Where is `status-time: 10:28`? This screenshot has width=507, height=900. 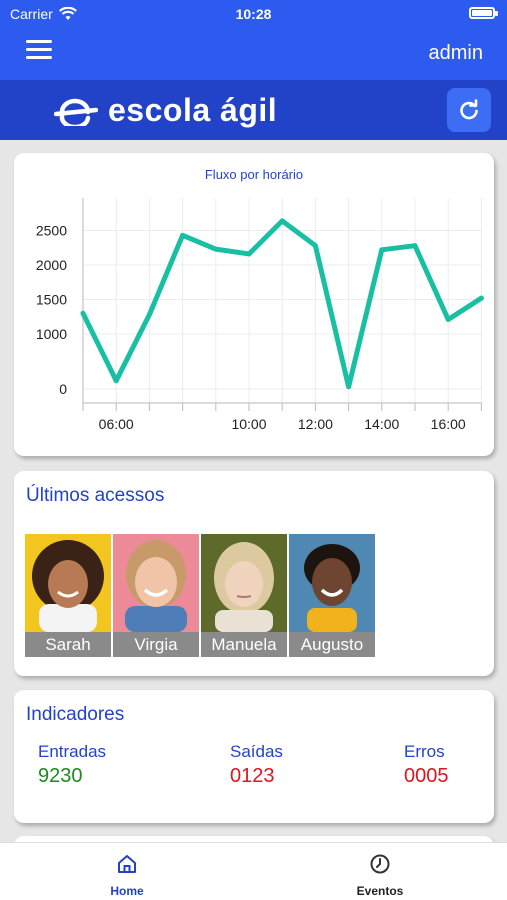 status-time: 10:28 is located at coordinates (253, 14).